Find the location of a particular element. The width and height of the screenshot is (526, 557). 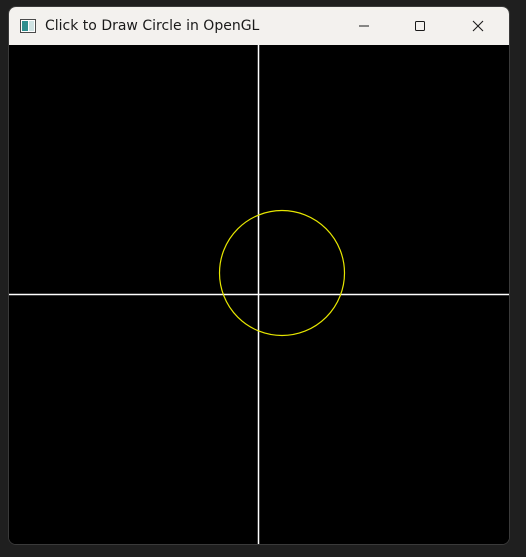

app-window-icon is located at coordinates (28, 26).